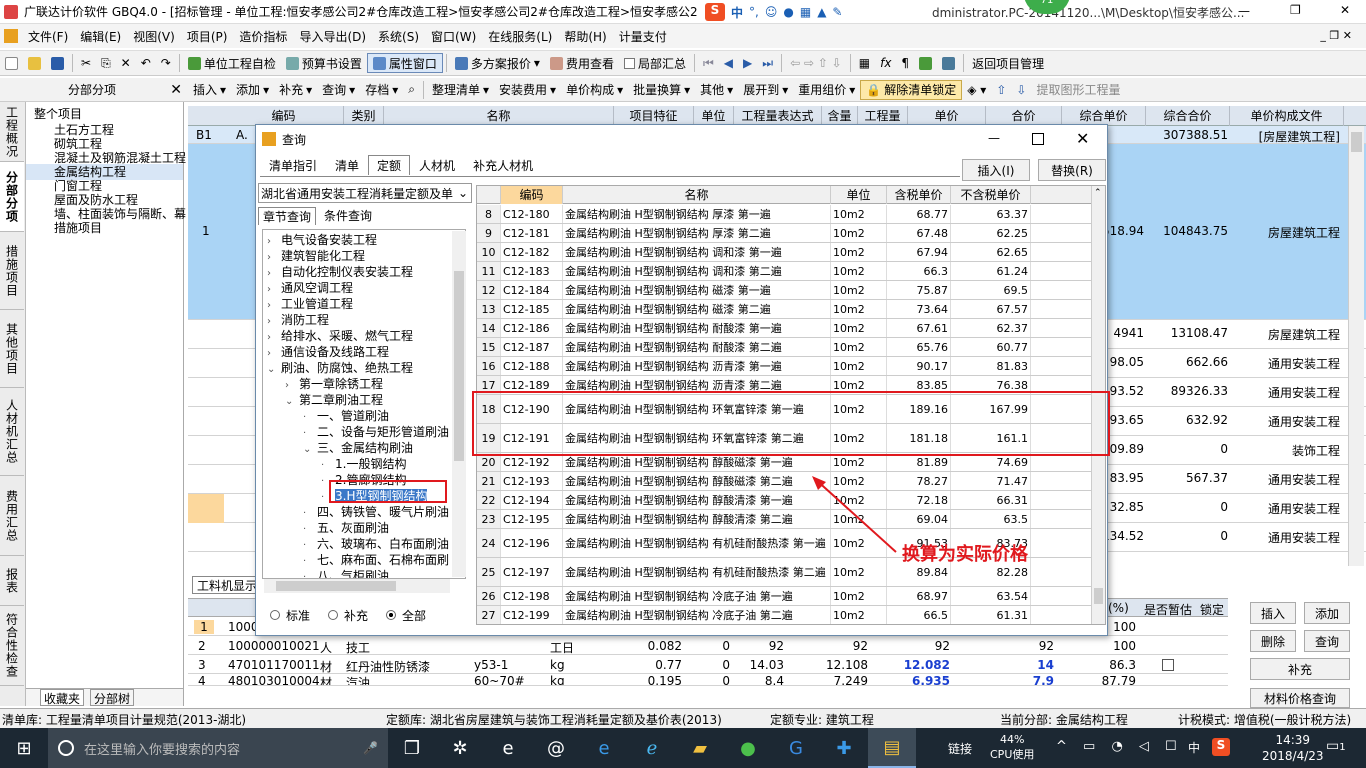  What do you see at coordinates (364, 288) in the screenshot?
I see `tree-node: › 通风空调工程` at bounding box center [364, 288].